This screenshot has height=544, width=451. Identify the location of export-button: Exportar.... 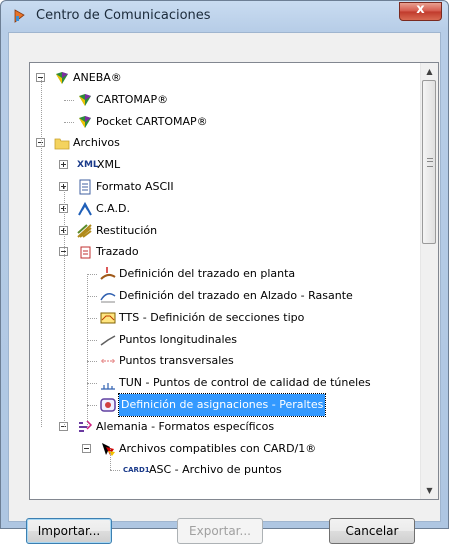
(220, 531).